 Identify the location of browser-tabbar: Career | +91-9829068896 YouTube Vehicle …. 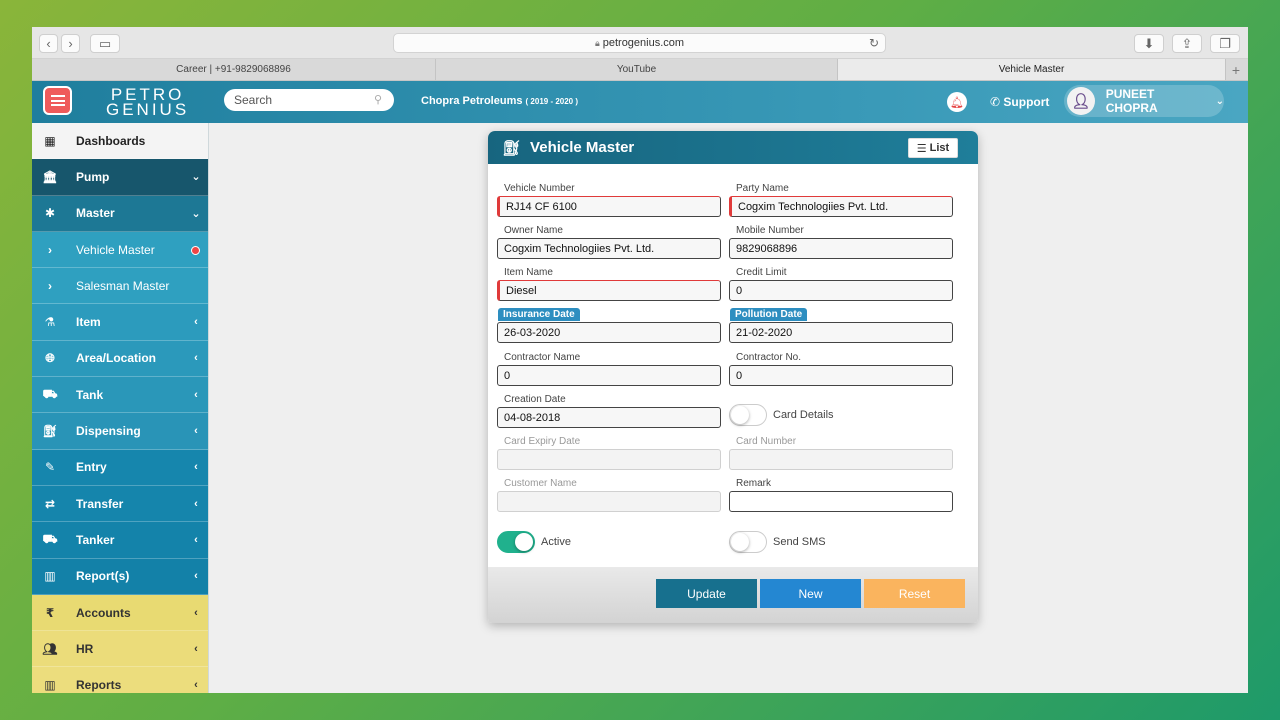
(640, 70).